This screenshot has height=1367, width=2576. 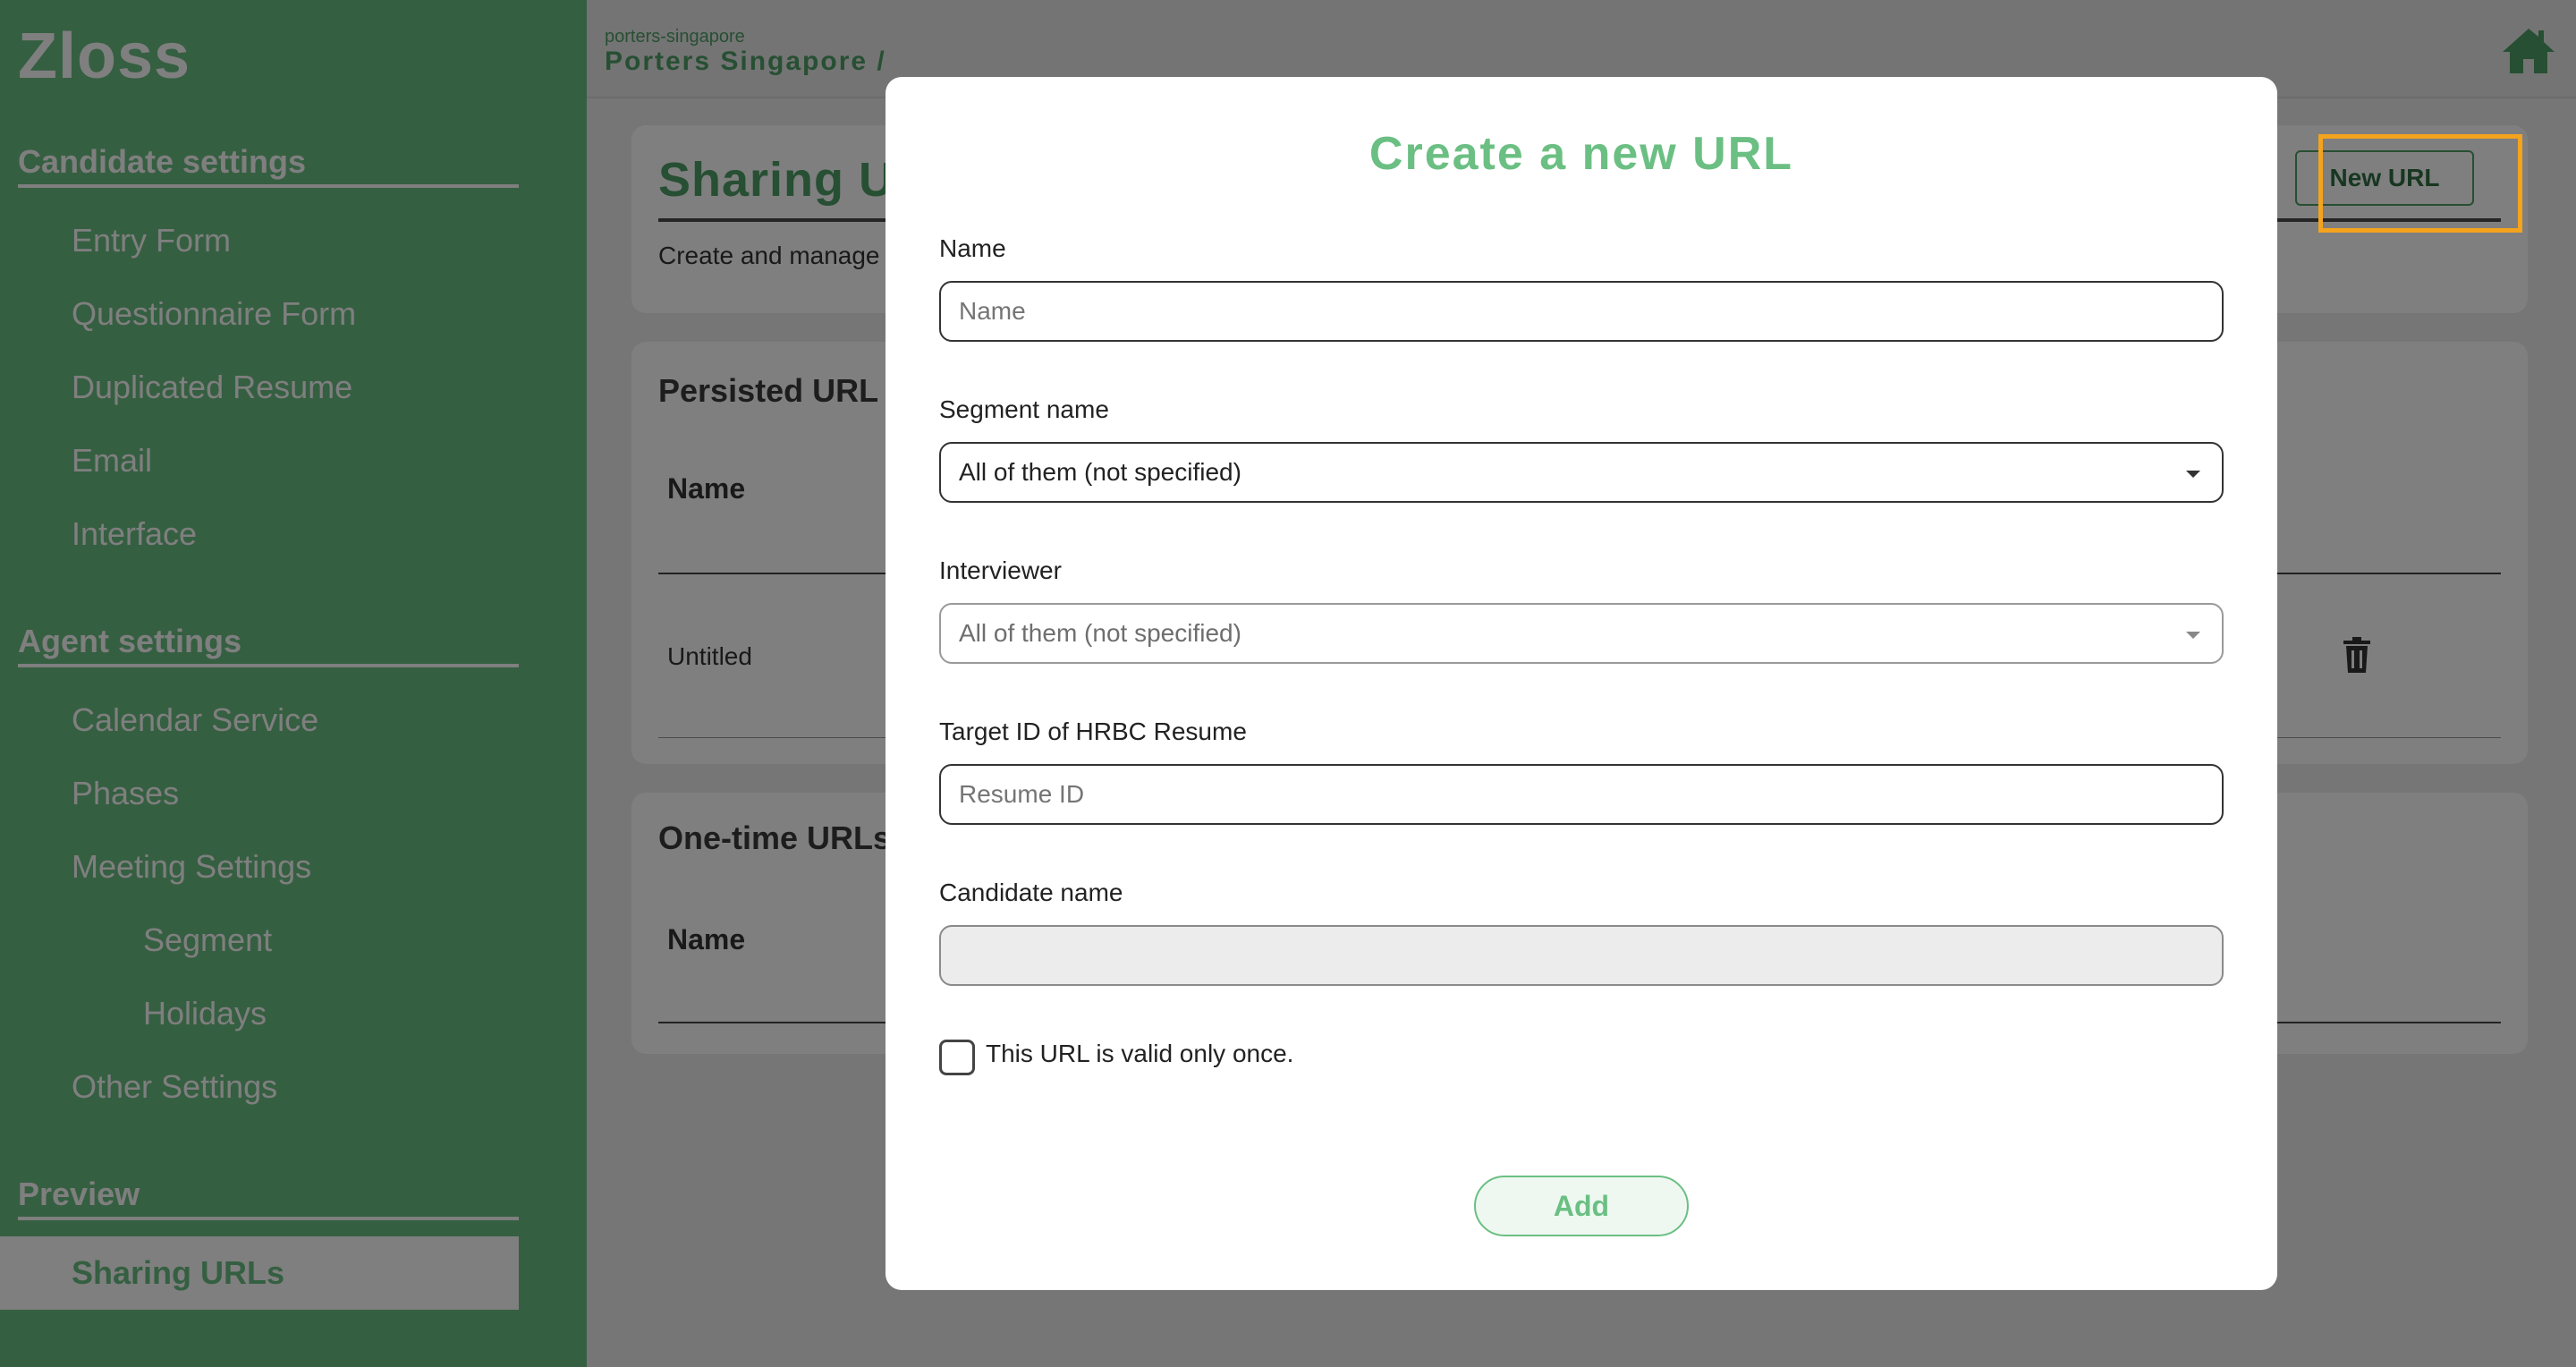 What do you see at coordinates (1100, 472) in the screenshot?
I see `segment-value: All of them (not specified)` at bounding box center [1100, 472].